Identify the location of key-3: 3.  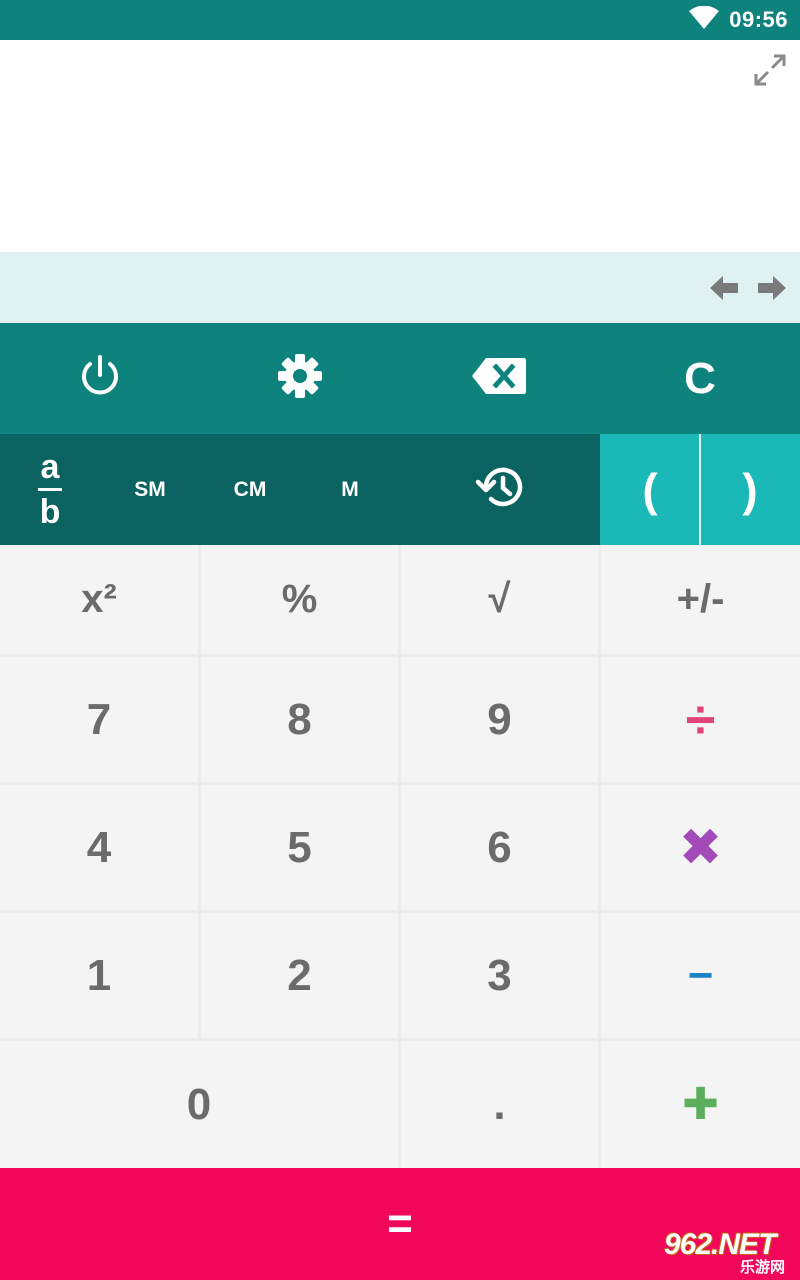
(499, 975).